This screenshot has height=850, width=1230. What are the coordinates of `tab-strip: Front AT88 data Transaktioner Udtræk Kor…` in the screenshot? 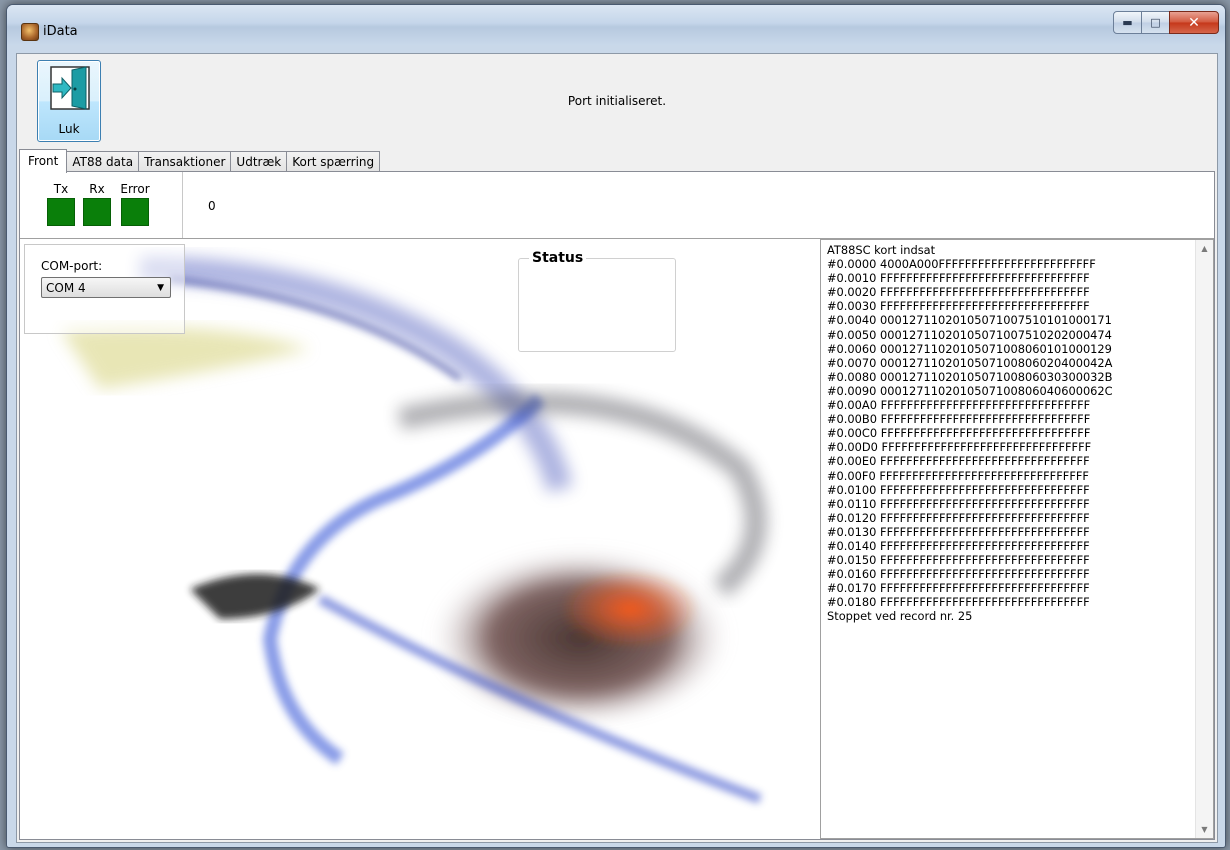 It's located at (200, 161).